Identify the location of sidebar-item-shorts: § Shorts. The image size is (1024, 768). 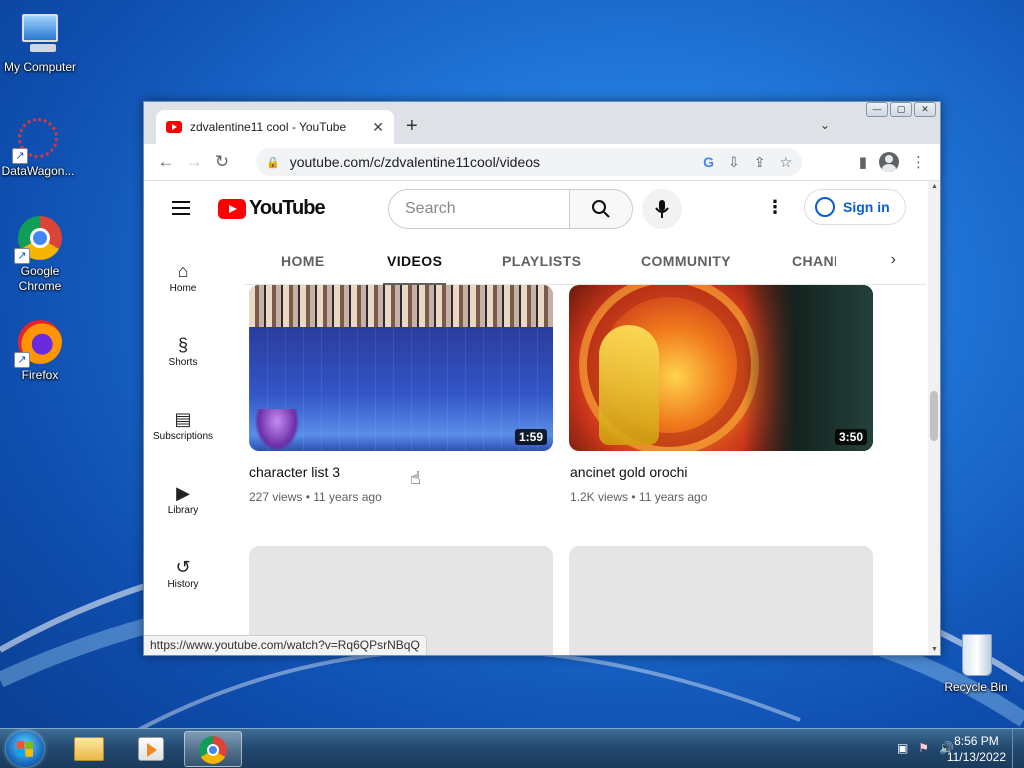
(183, 350).